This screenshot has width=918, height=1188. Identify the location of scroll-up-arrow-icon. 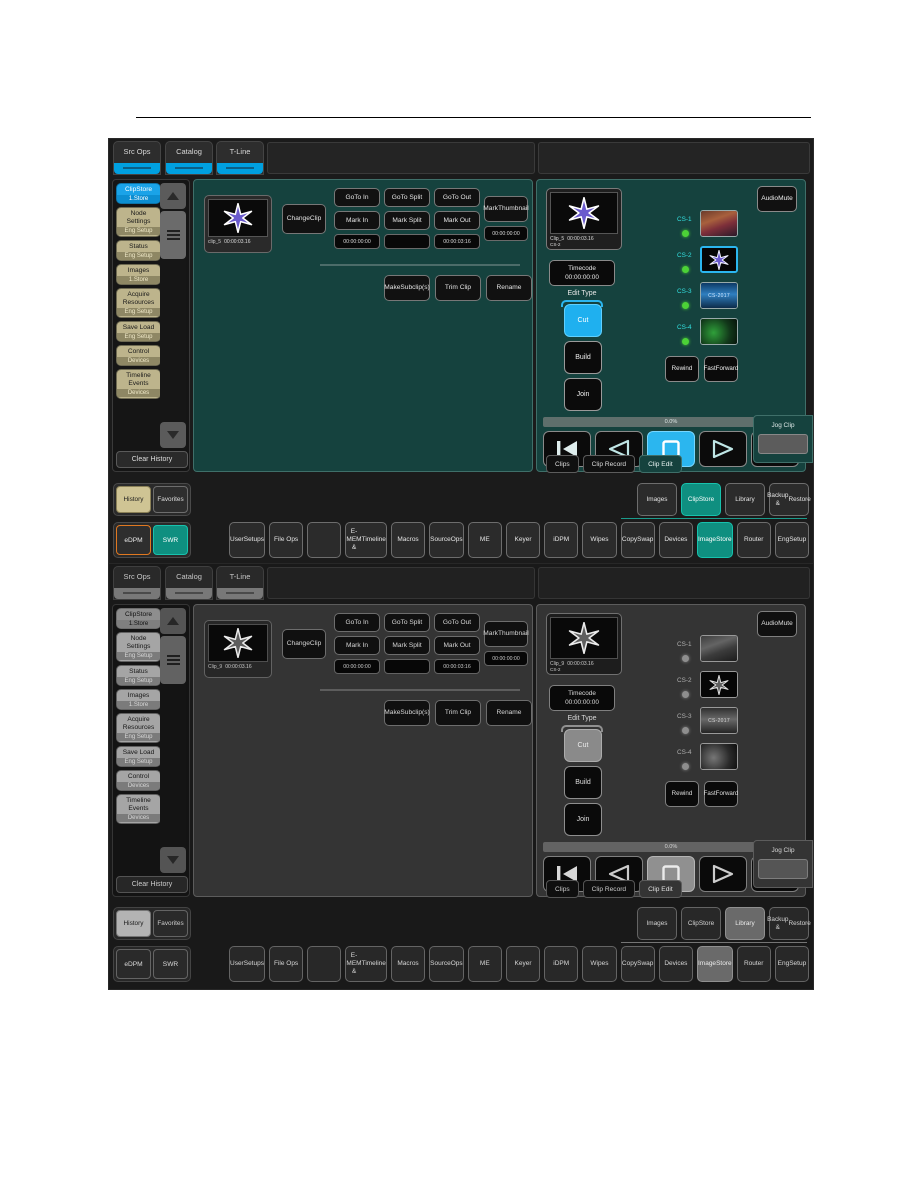
(173, 621).